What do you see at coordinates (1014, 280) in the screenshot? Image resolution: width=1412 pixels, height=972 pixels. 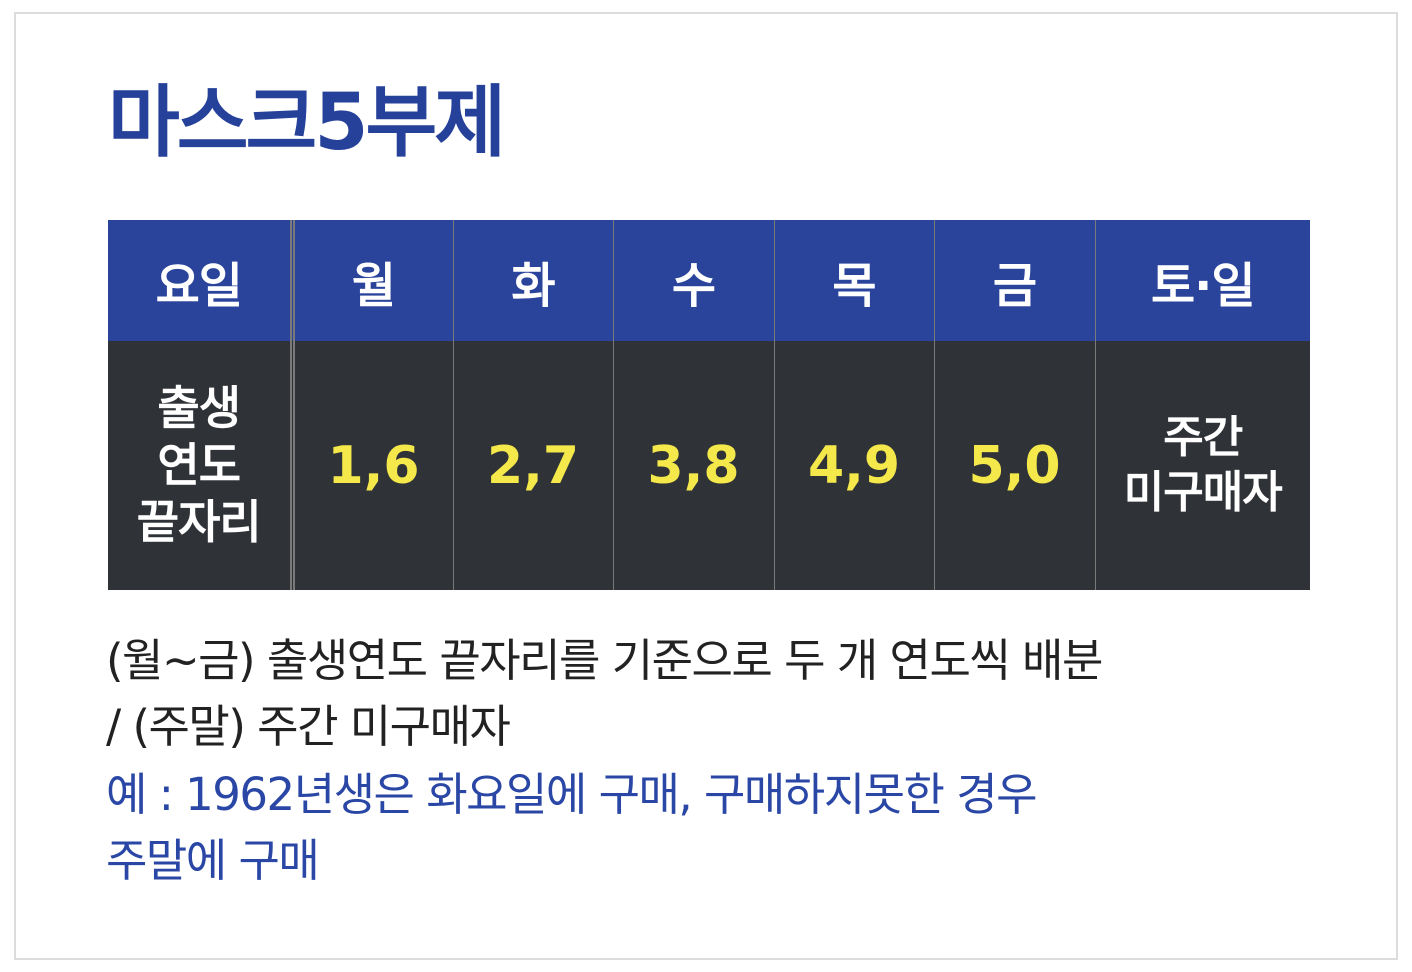 I see `day-header-fri: 금` at bounding box center [1014, 280].